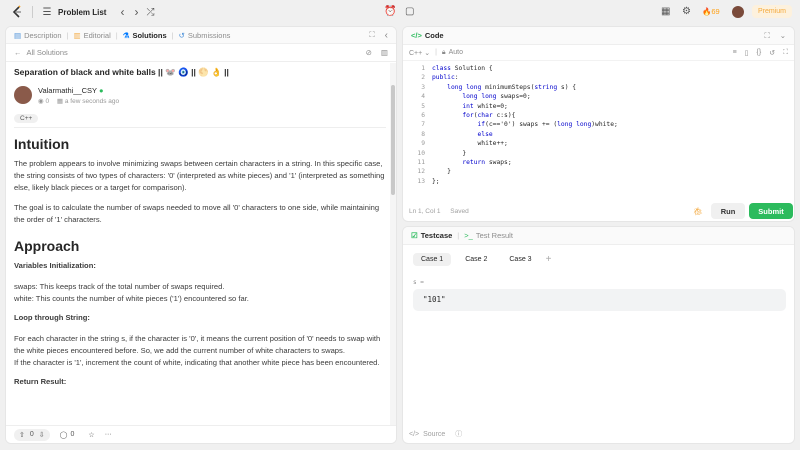 This screenshot has height=450, width=800. Describe the element at coordinates (423, 134) in the screenshot. I see `line-number: 8` at that location.